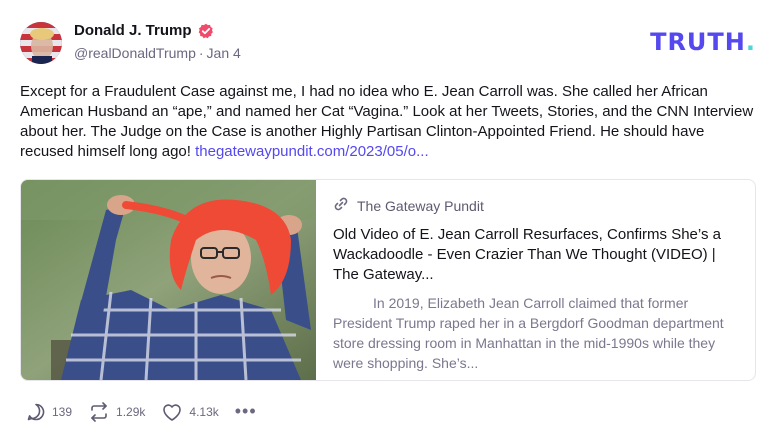  I want to click on author-display-name: Donald J. Trump, so click(133, 30).